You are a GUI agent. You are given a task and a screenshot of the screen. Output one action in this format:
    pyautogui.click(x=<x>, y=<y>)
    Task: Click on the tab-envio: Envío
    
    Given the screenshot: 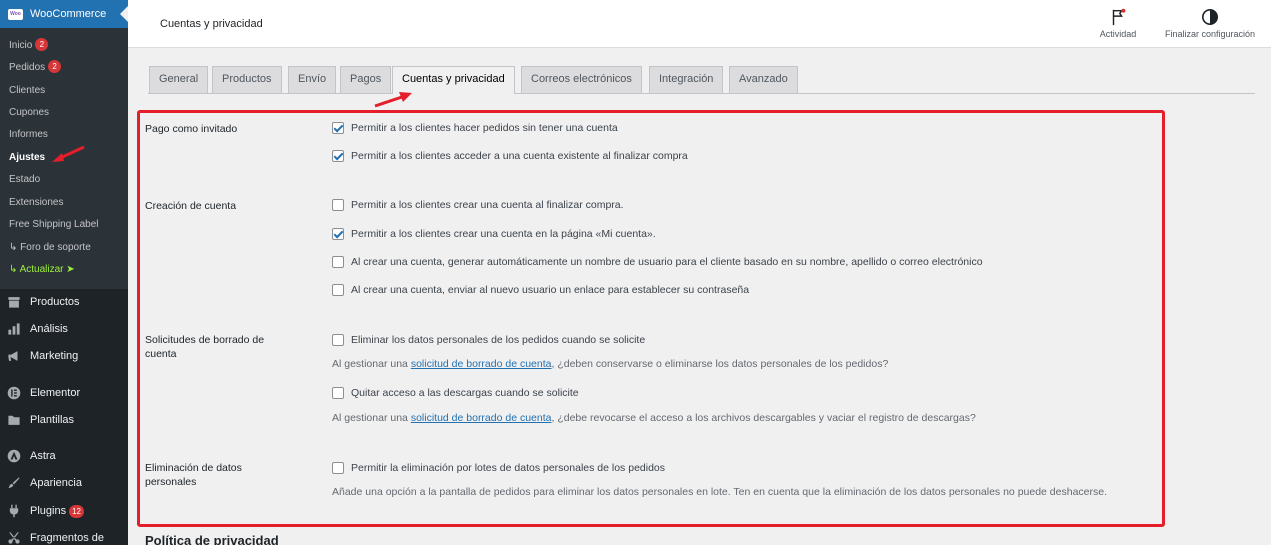 What is the action you would take?
    pyautogui.click(x=312, y=79)
    